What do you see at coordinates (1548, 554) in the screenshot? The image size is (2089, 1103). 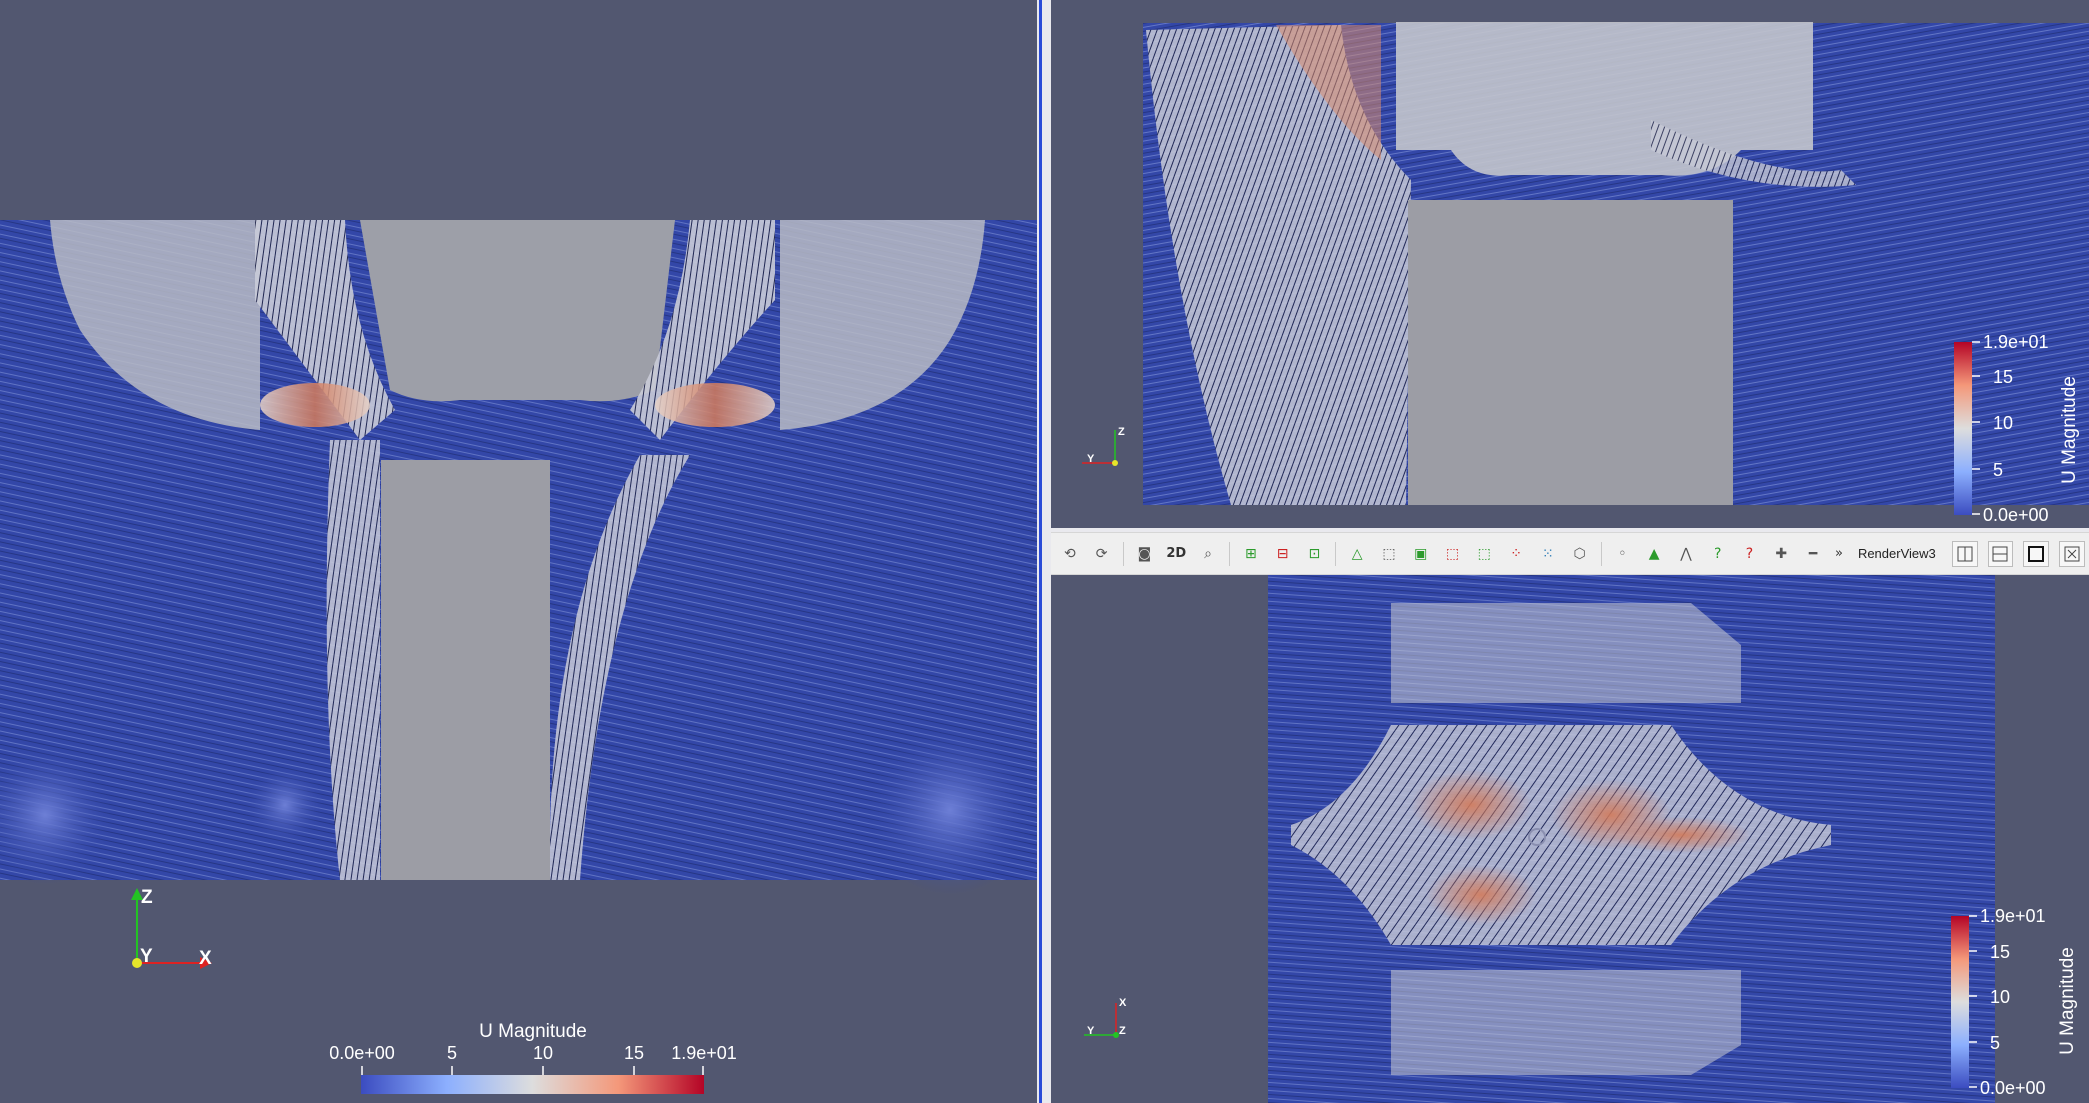 I see `hover-points-icon: ⁙` at bounding box center [1548, 554].